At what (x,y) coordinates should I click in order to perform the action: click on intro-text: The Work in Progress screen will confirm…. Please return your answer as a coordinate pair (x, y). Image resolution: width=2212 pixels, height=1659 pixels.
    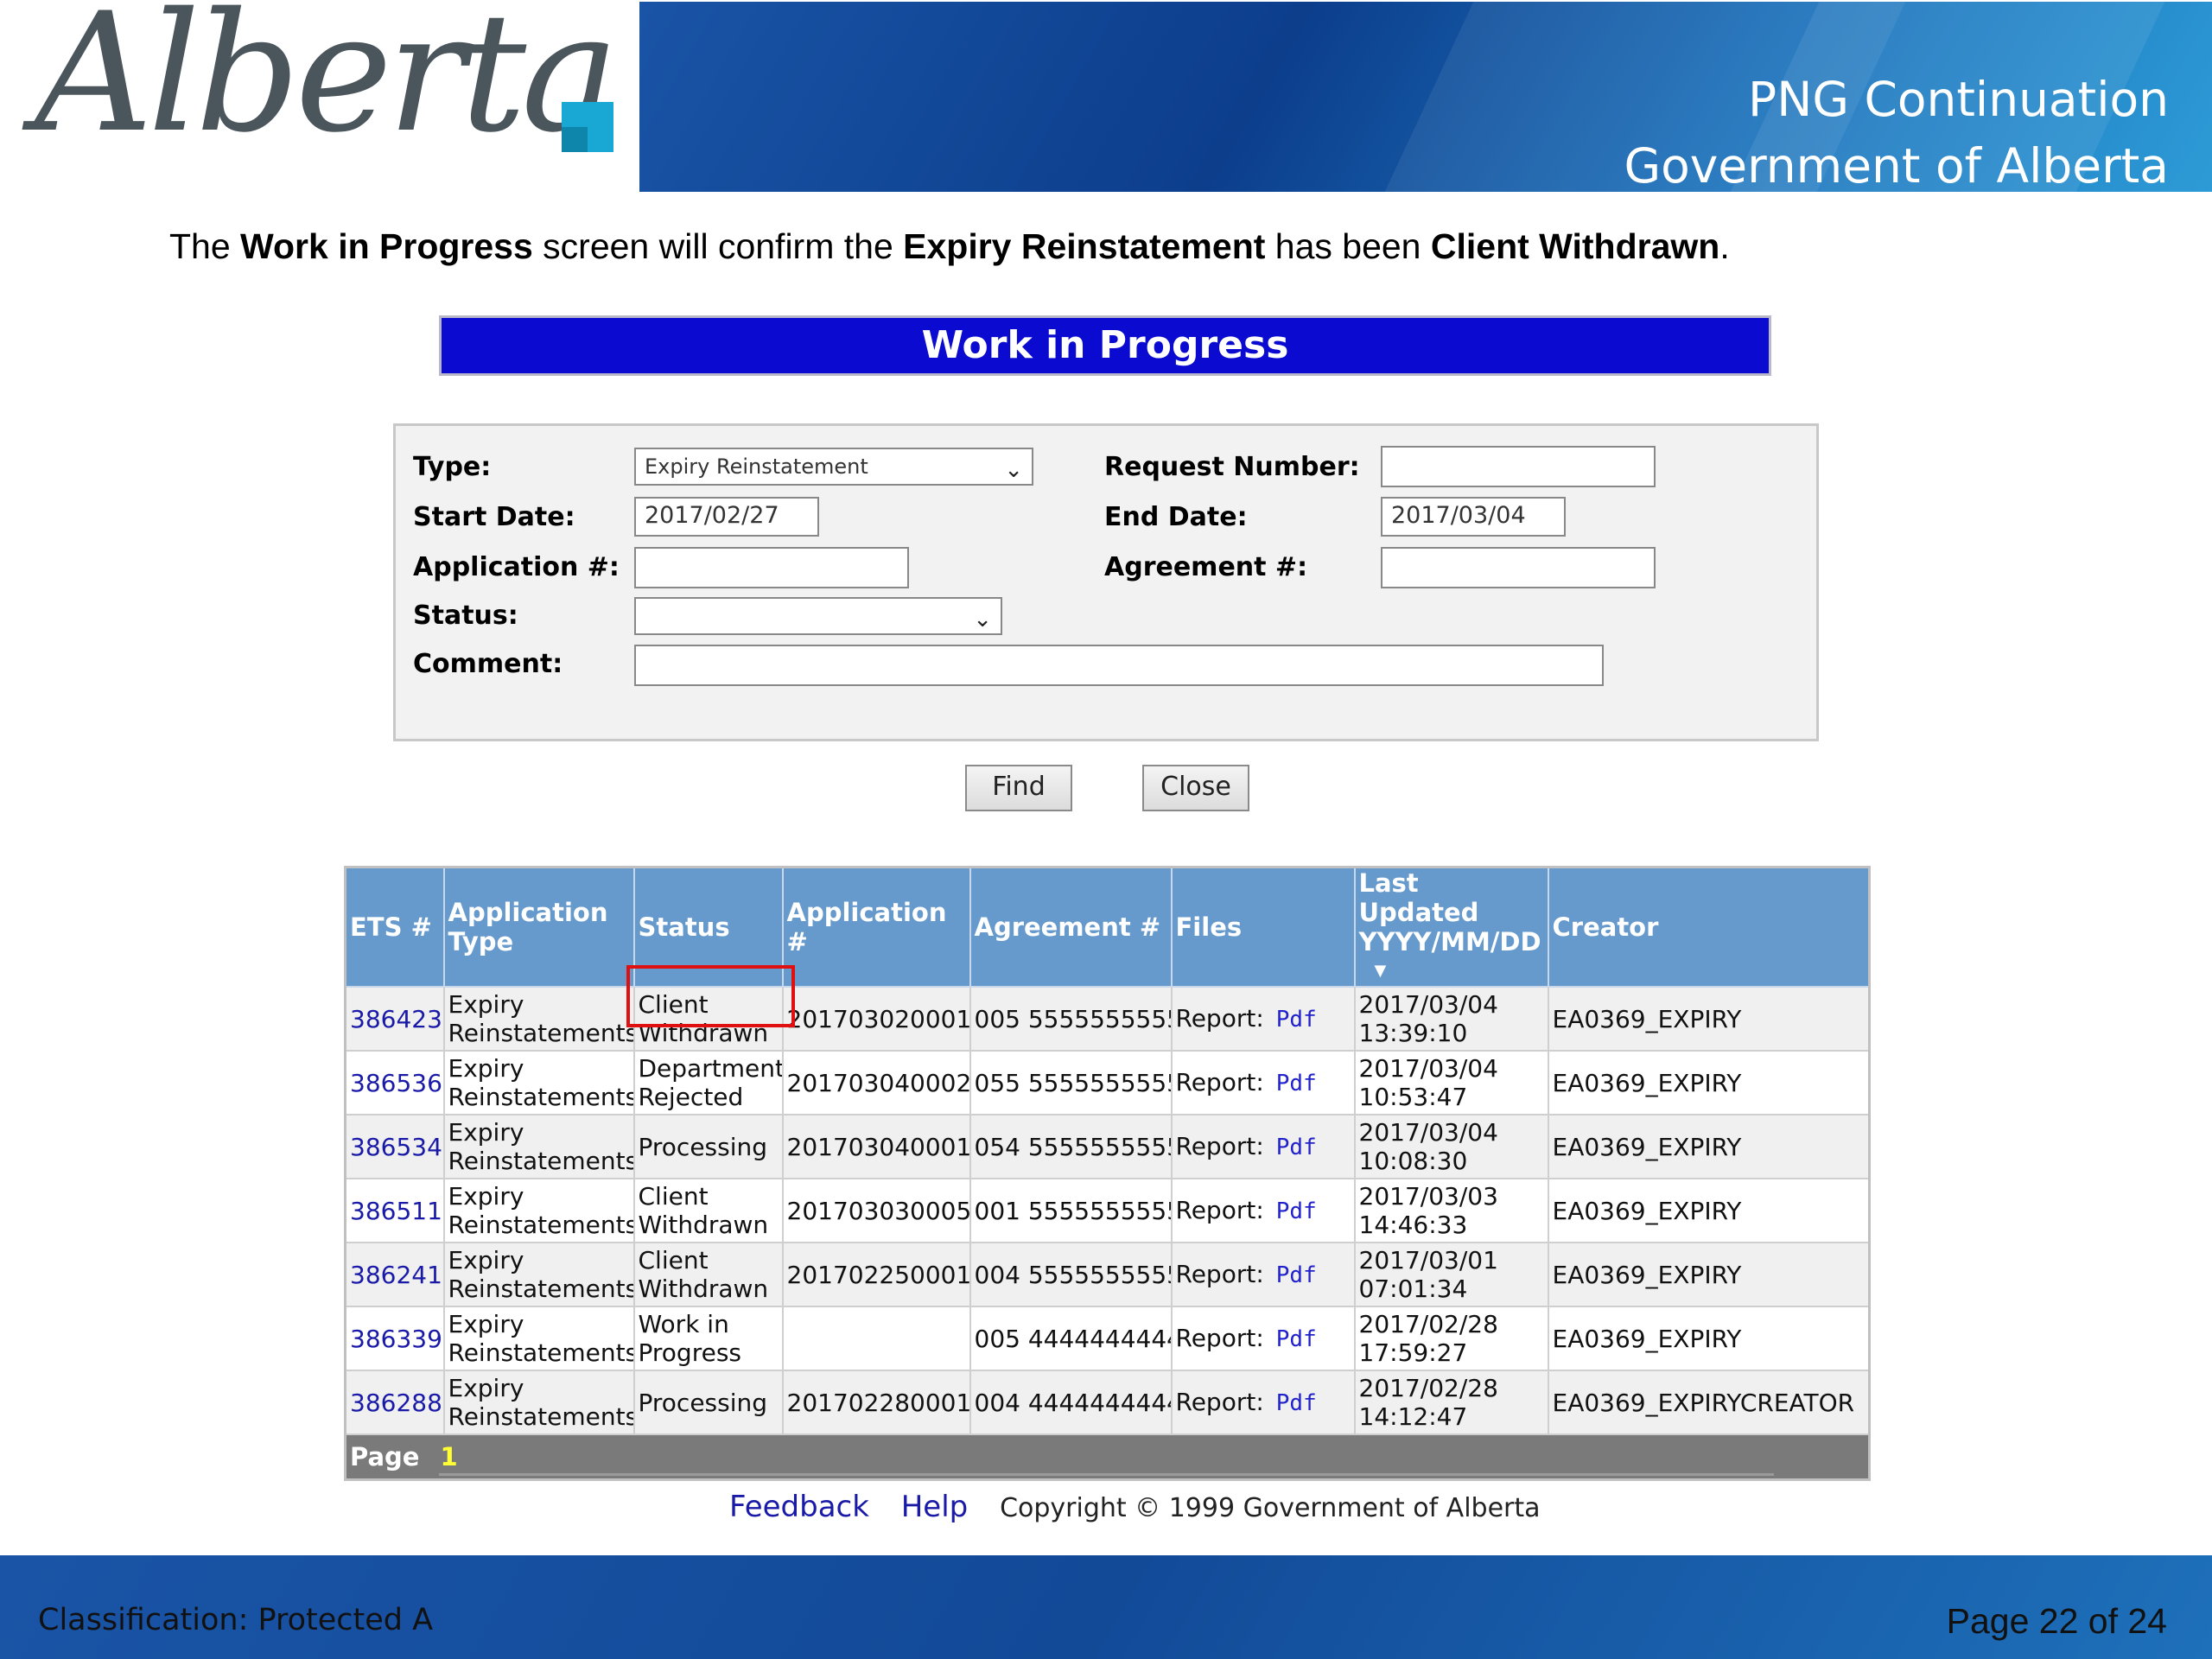
    Looking at the image, I should click on (949, 246).